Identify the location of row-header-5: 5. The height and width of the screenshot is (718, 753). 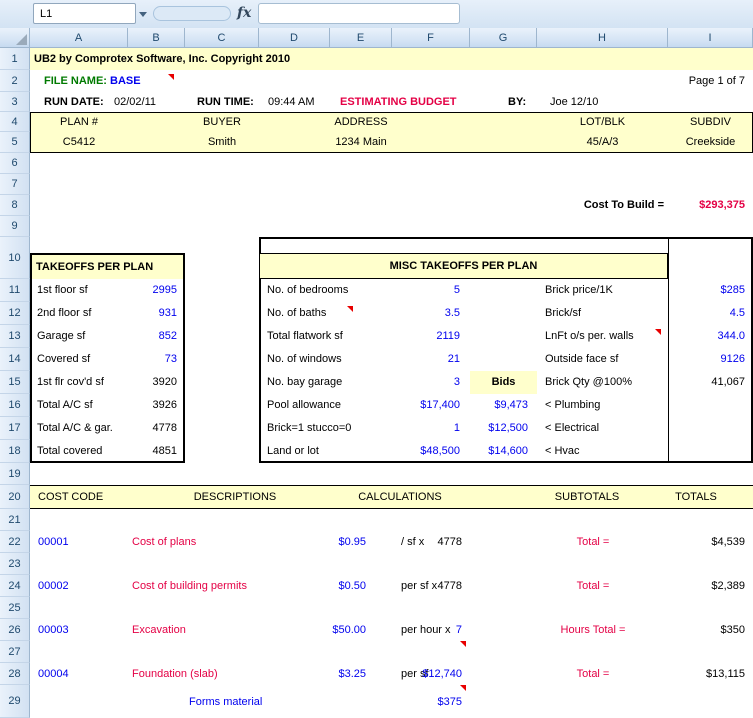
(15, 142).